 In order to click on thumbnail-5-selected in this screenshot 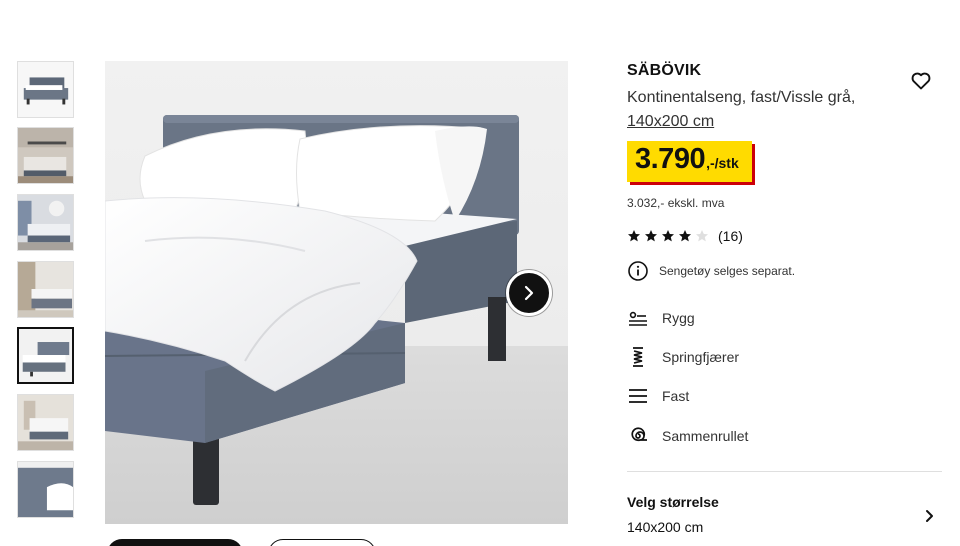, I will do `click(45, 355)`.